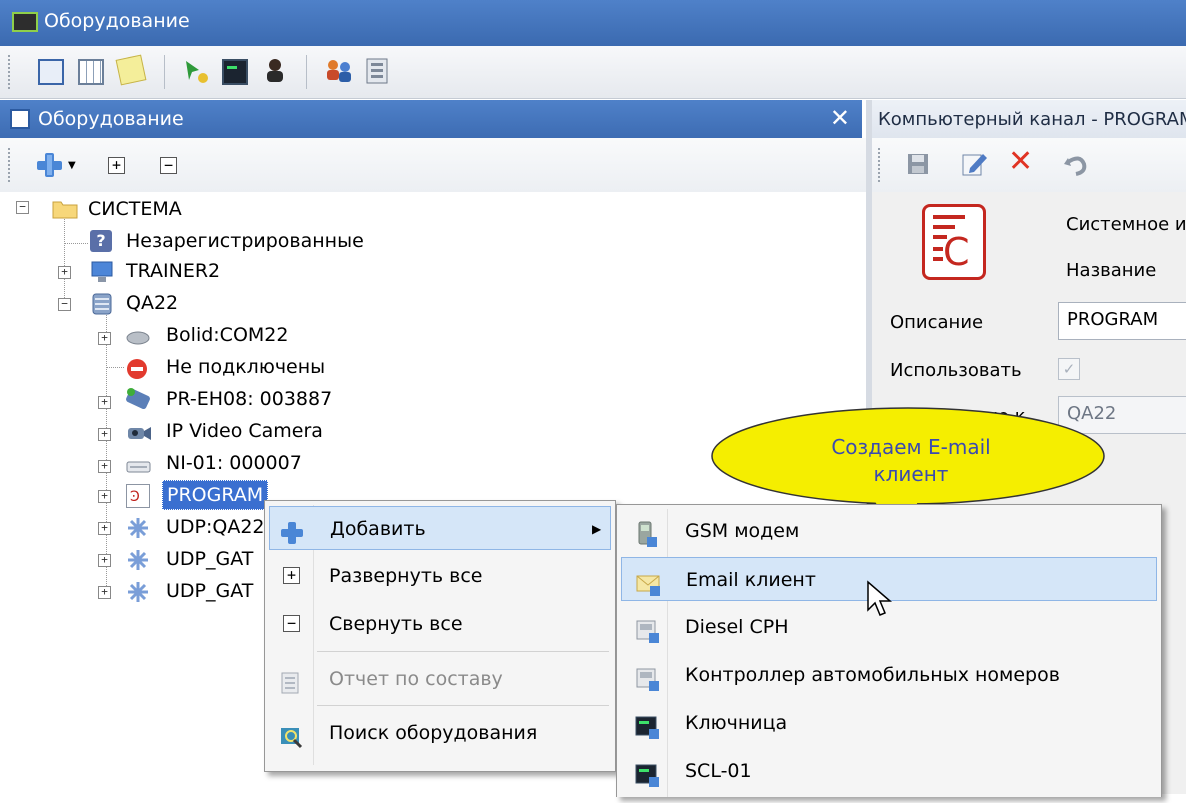  What do you see at coordinates (168, 165) in the screenshot?
I see `collapse-all-button: −` at bounding box center [168, 165].